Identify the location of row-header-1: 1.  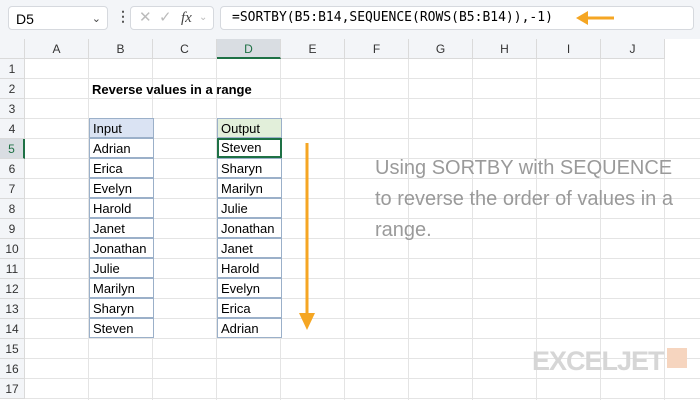
(12, 69).